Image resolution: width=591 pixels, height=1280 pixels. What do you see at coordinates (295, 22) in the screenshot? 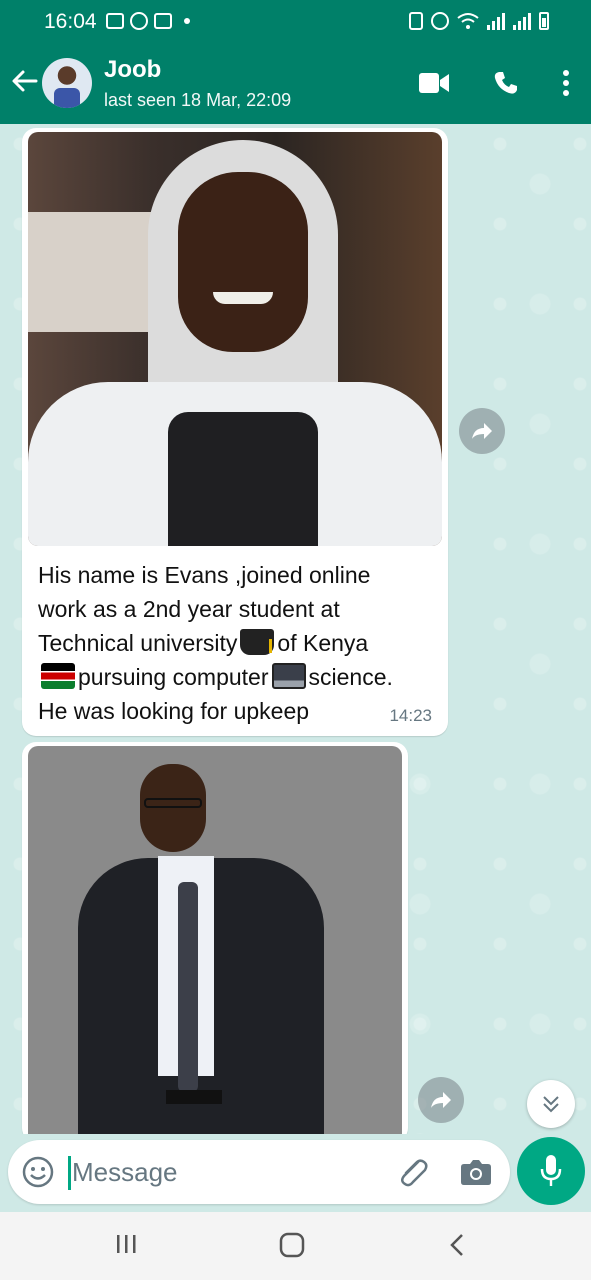
I see `status-bar: 16:04` at bounding box center [295, 22].